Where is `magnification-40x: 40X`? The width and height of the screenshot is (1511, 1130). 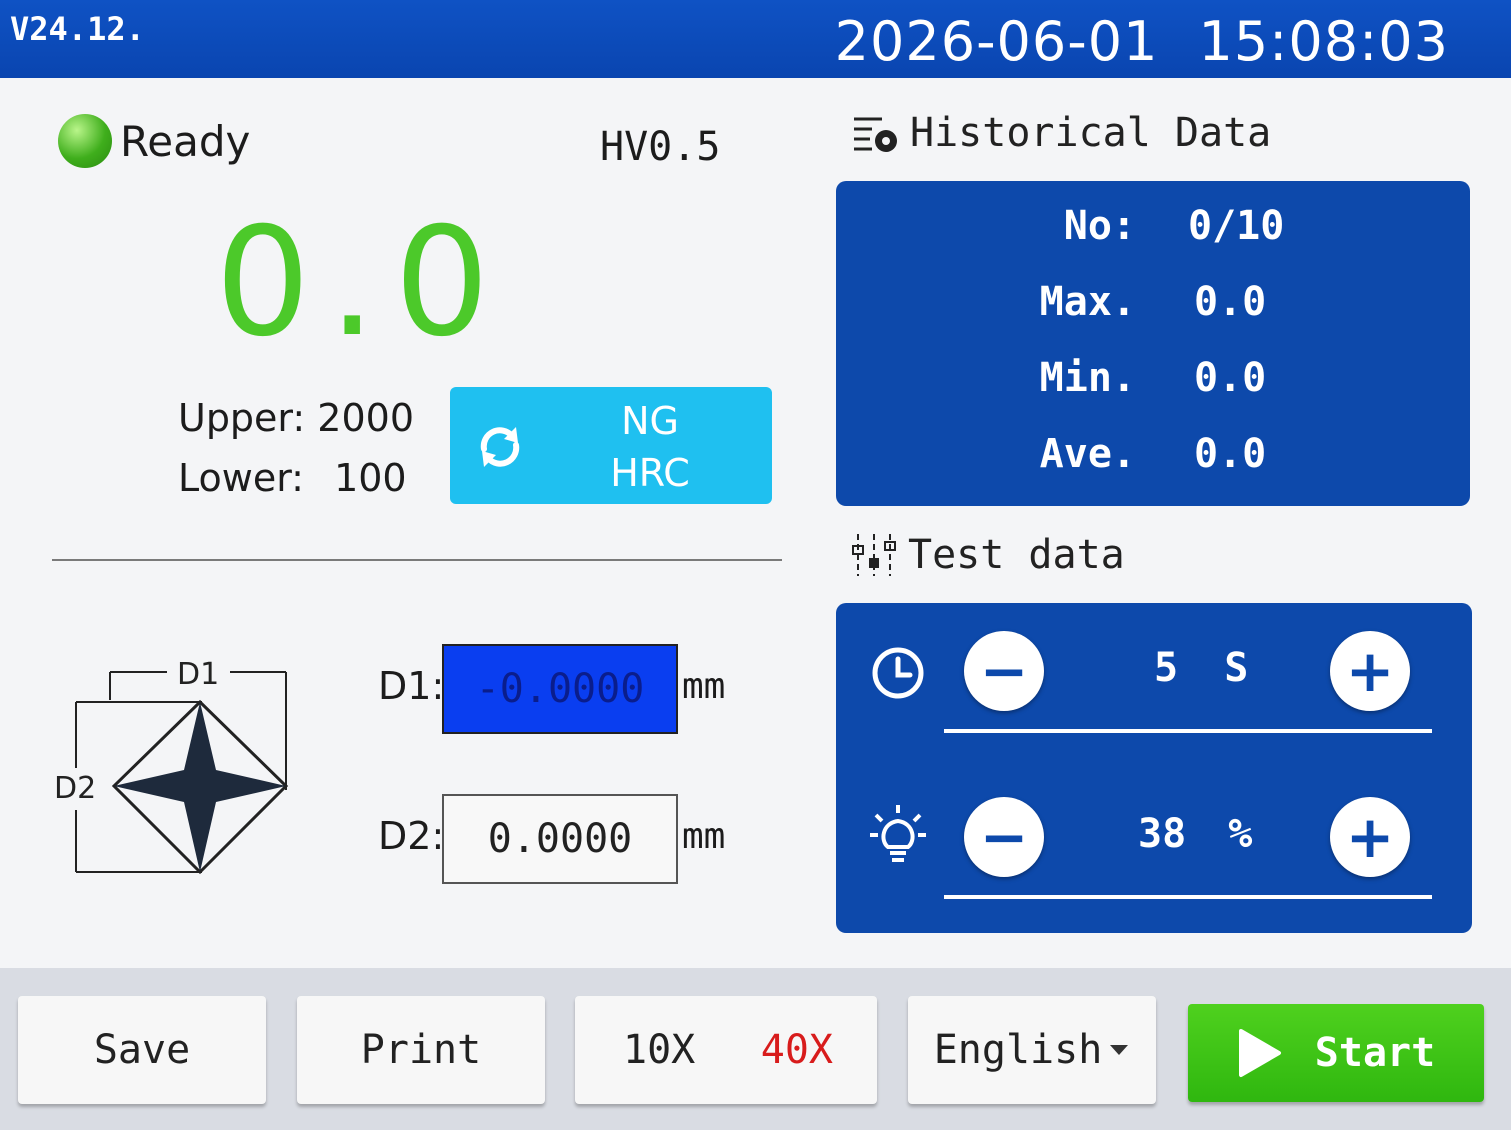
magnification-40x: 40X is located at coordinates (797, 1050).